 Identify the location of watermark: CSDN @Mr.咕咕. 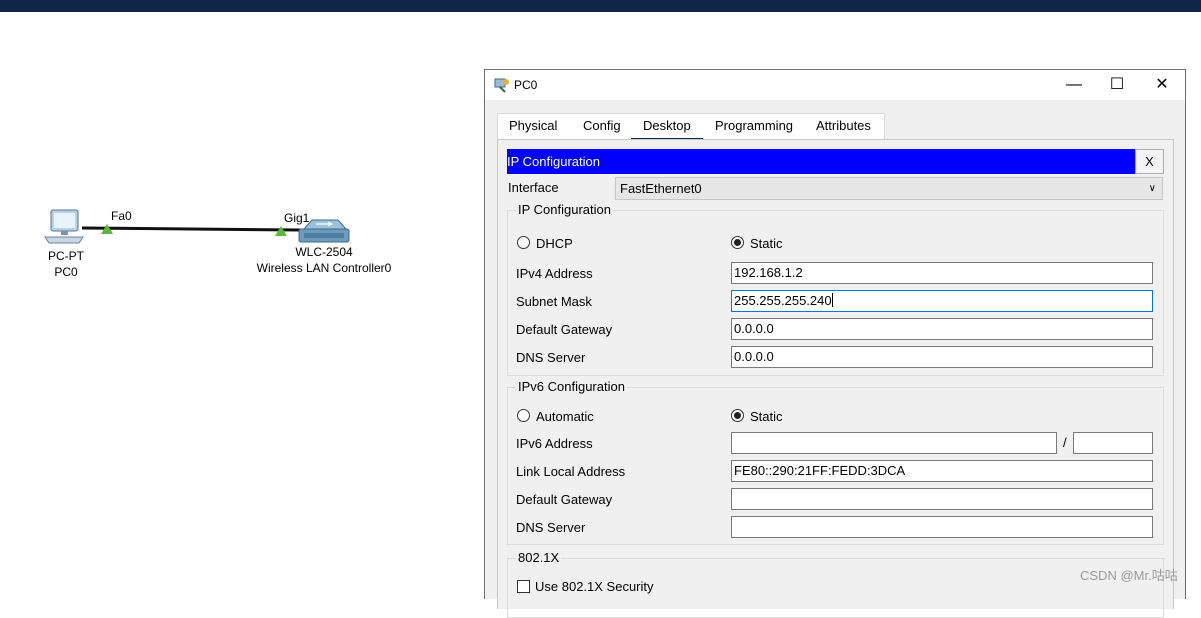
(1129, 575).